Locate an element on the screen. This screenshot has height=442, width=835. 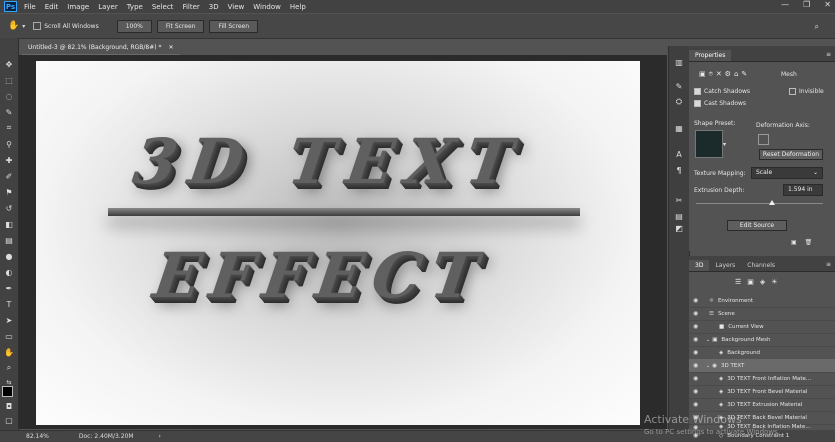
menu-image: Image is located at coordinates (78, 7).